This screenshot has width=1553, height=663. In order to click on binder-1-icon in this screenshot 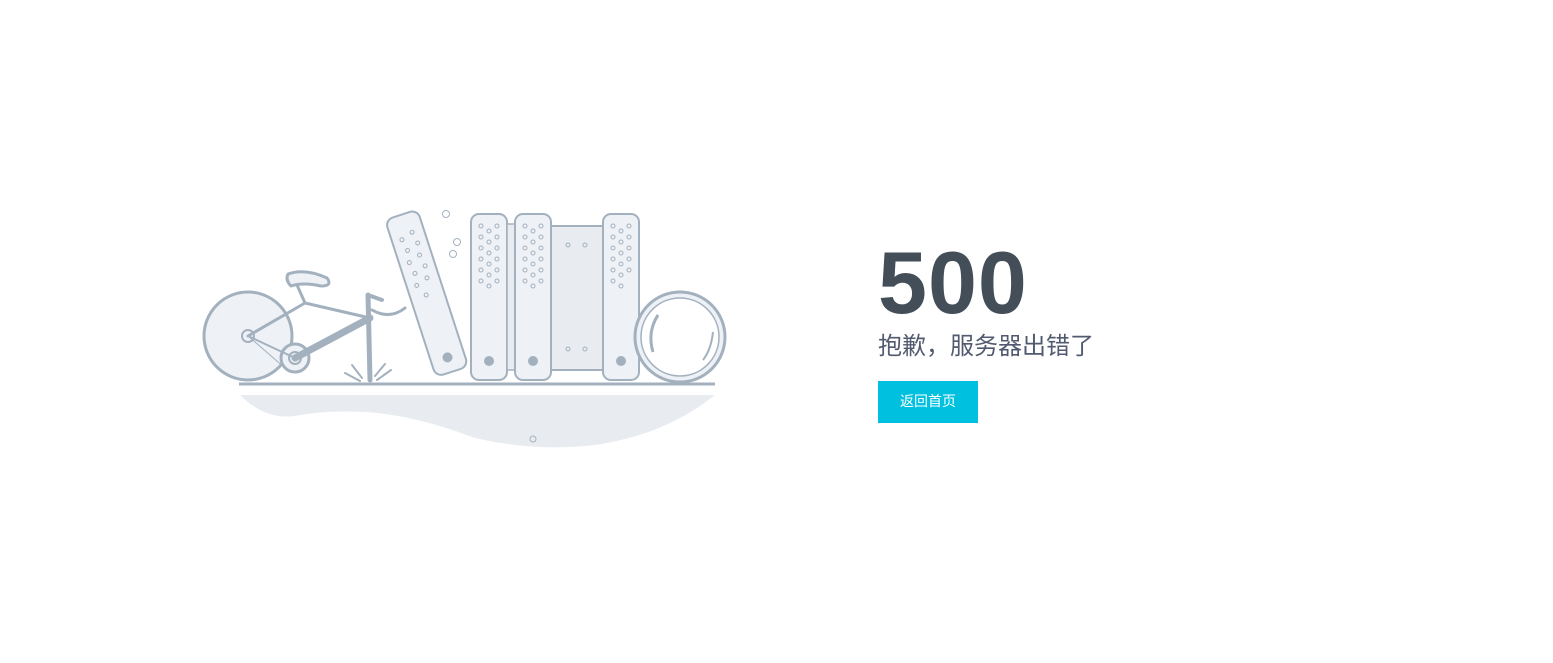, I will do `click(489, 297)`.